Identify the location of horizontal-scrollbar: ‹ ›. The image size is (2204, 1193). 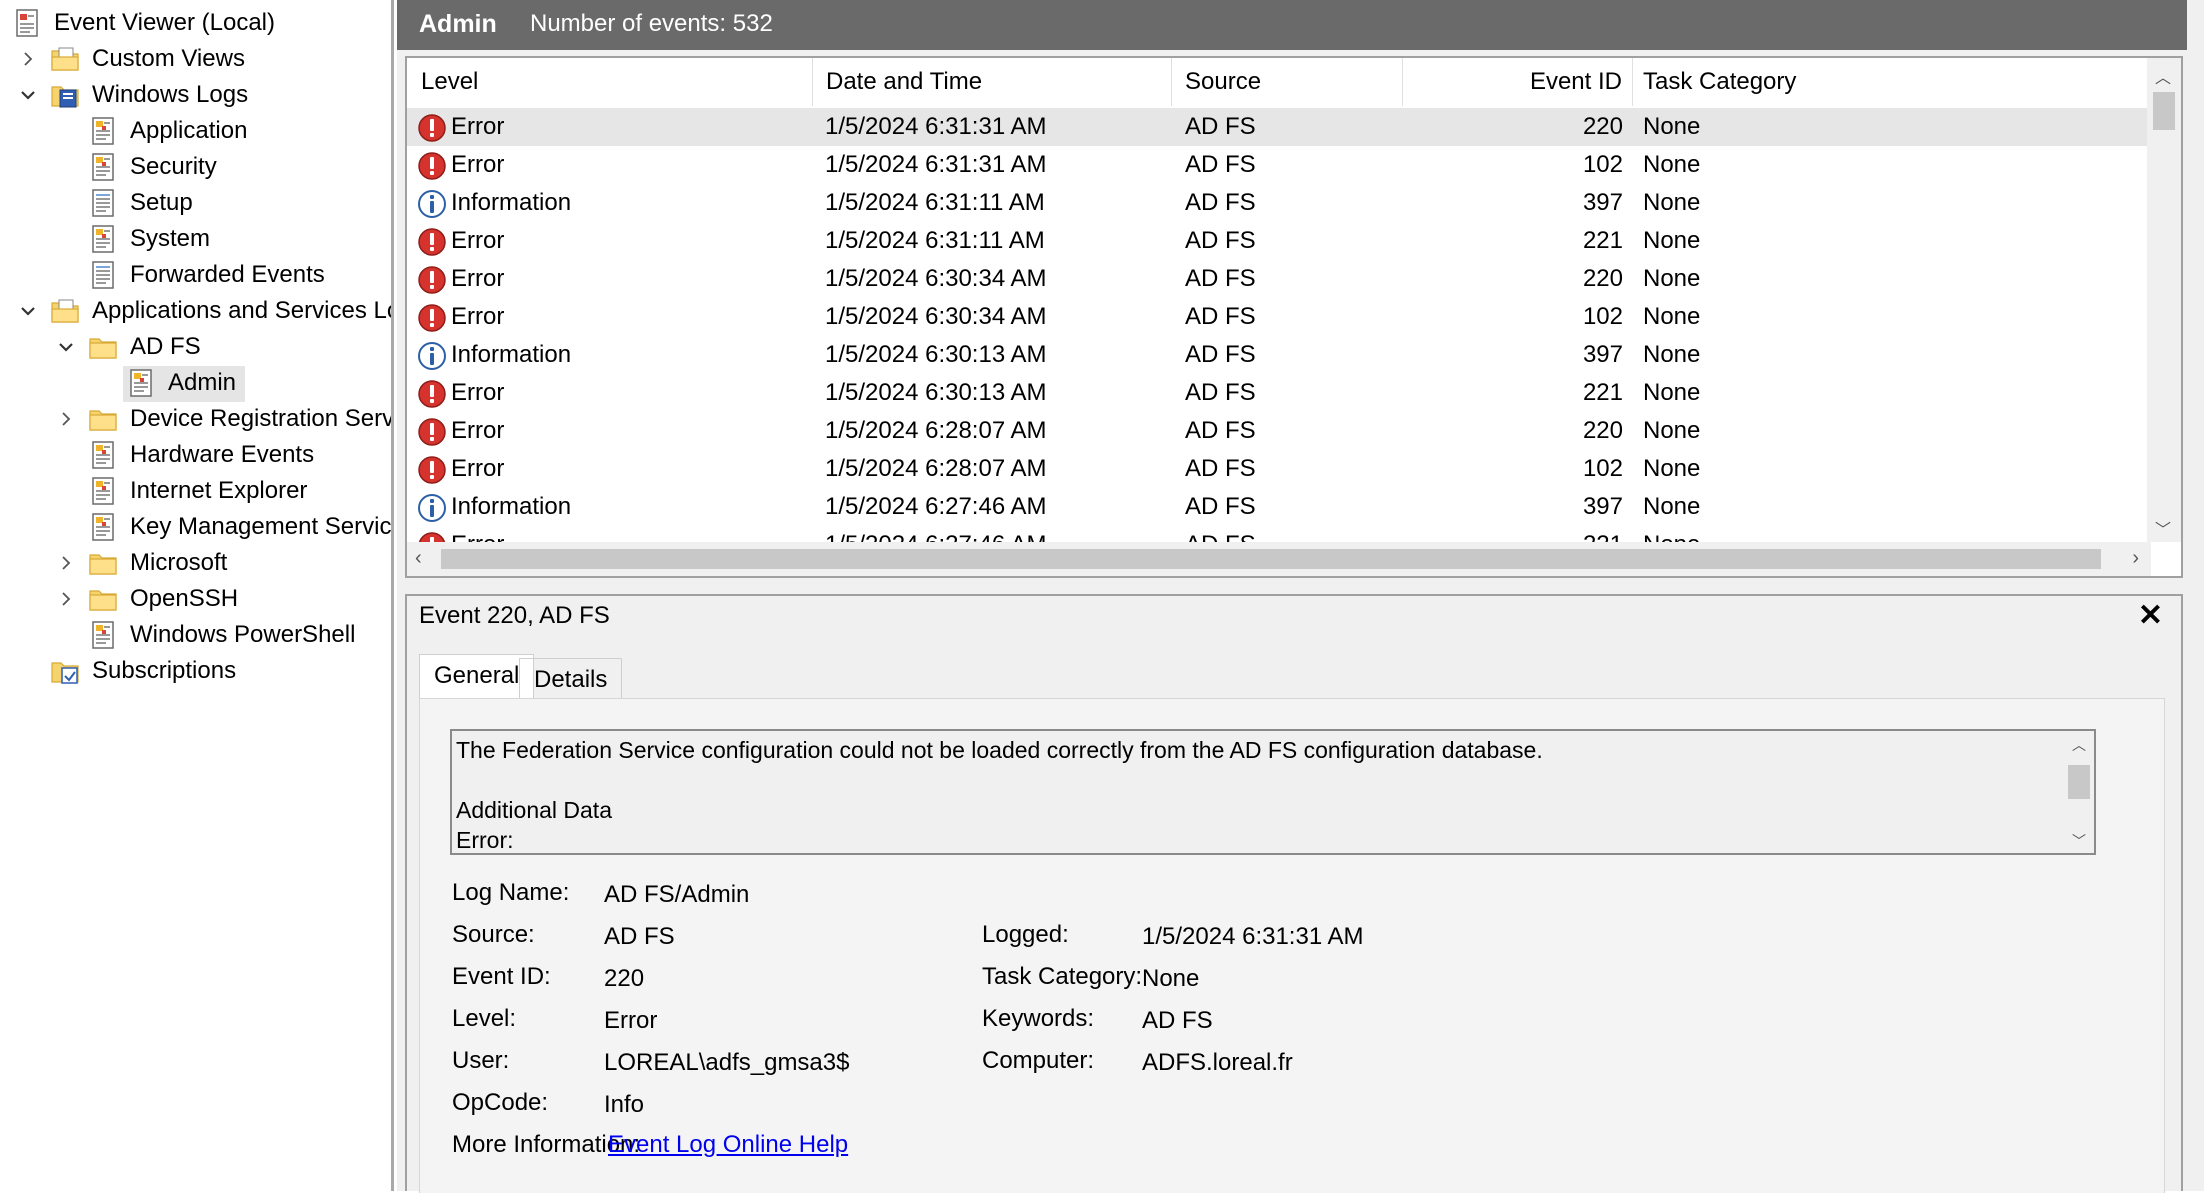
(1279, 559).